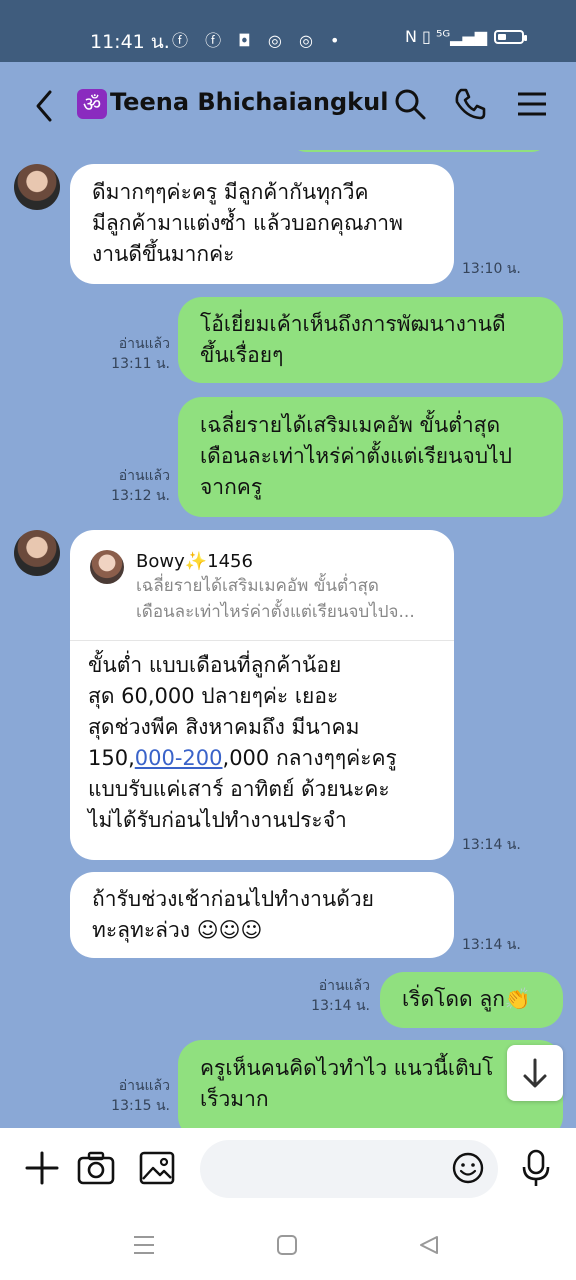  What do you see at coordinates (231, 487) in the screenshot?
I see `message-text: จากครู` at bounding box center [231, 487].